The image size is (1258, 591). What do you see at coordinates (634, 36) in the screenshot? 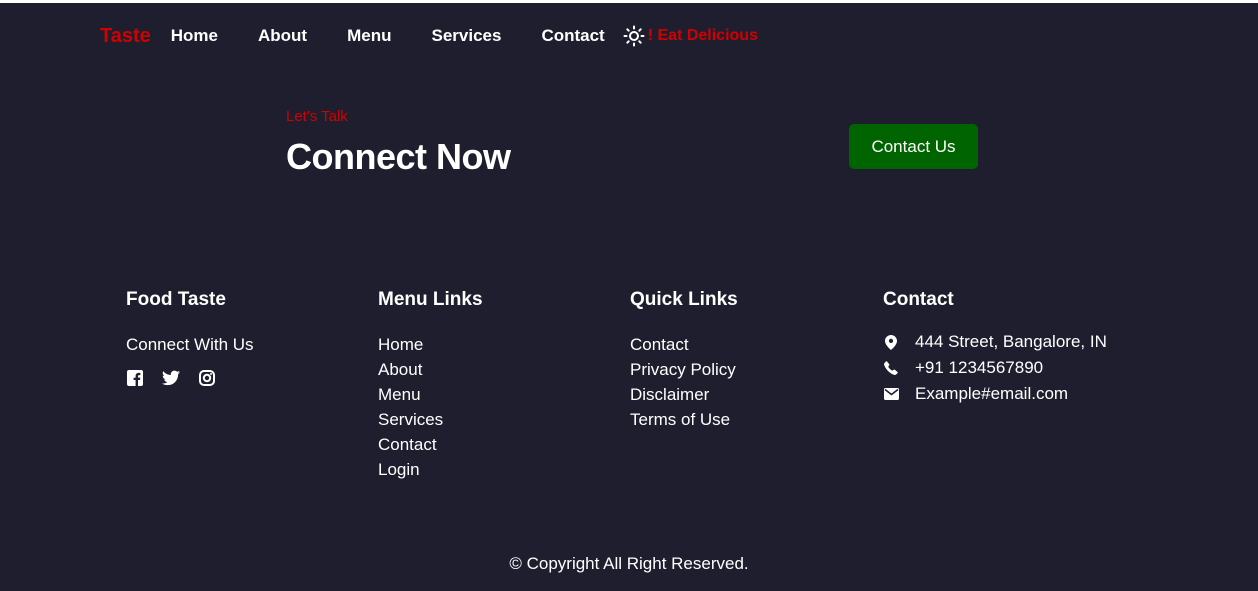
I see `sun-icon` at bounding box center [634, 36].